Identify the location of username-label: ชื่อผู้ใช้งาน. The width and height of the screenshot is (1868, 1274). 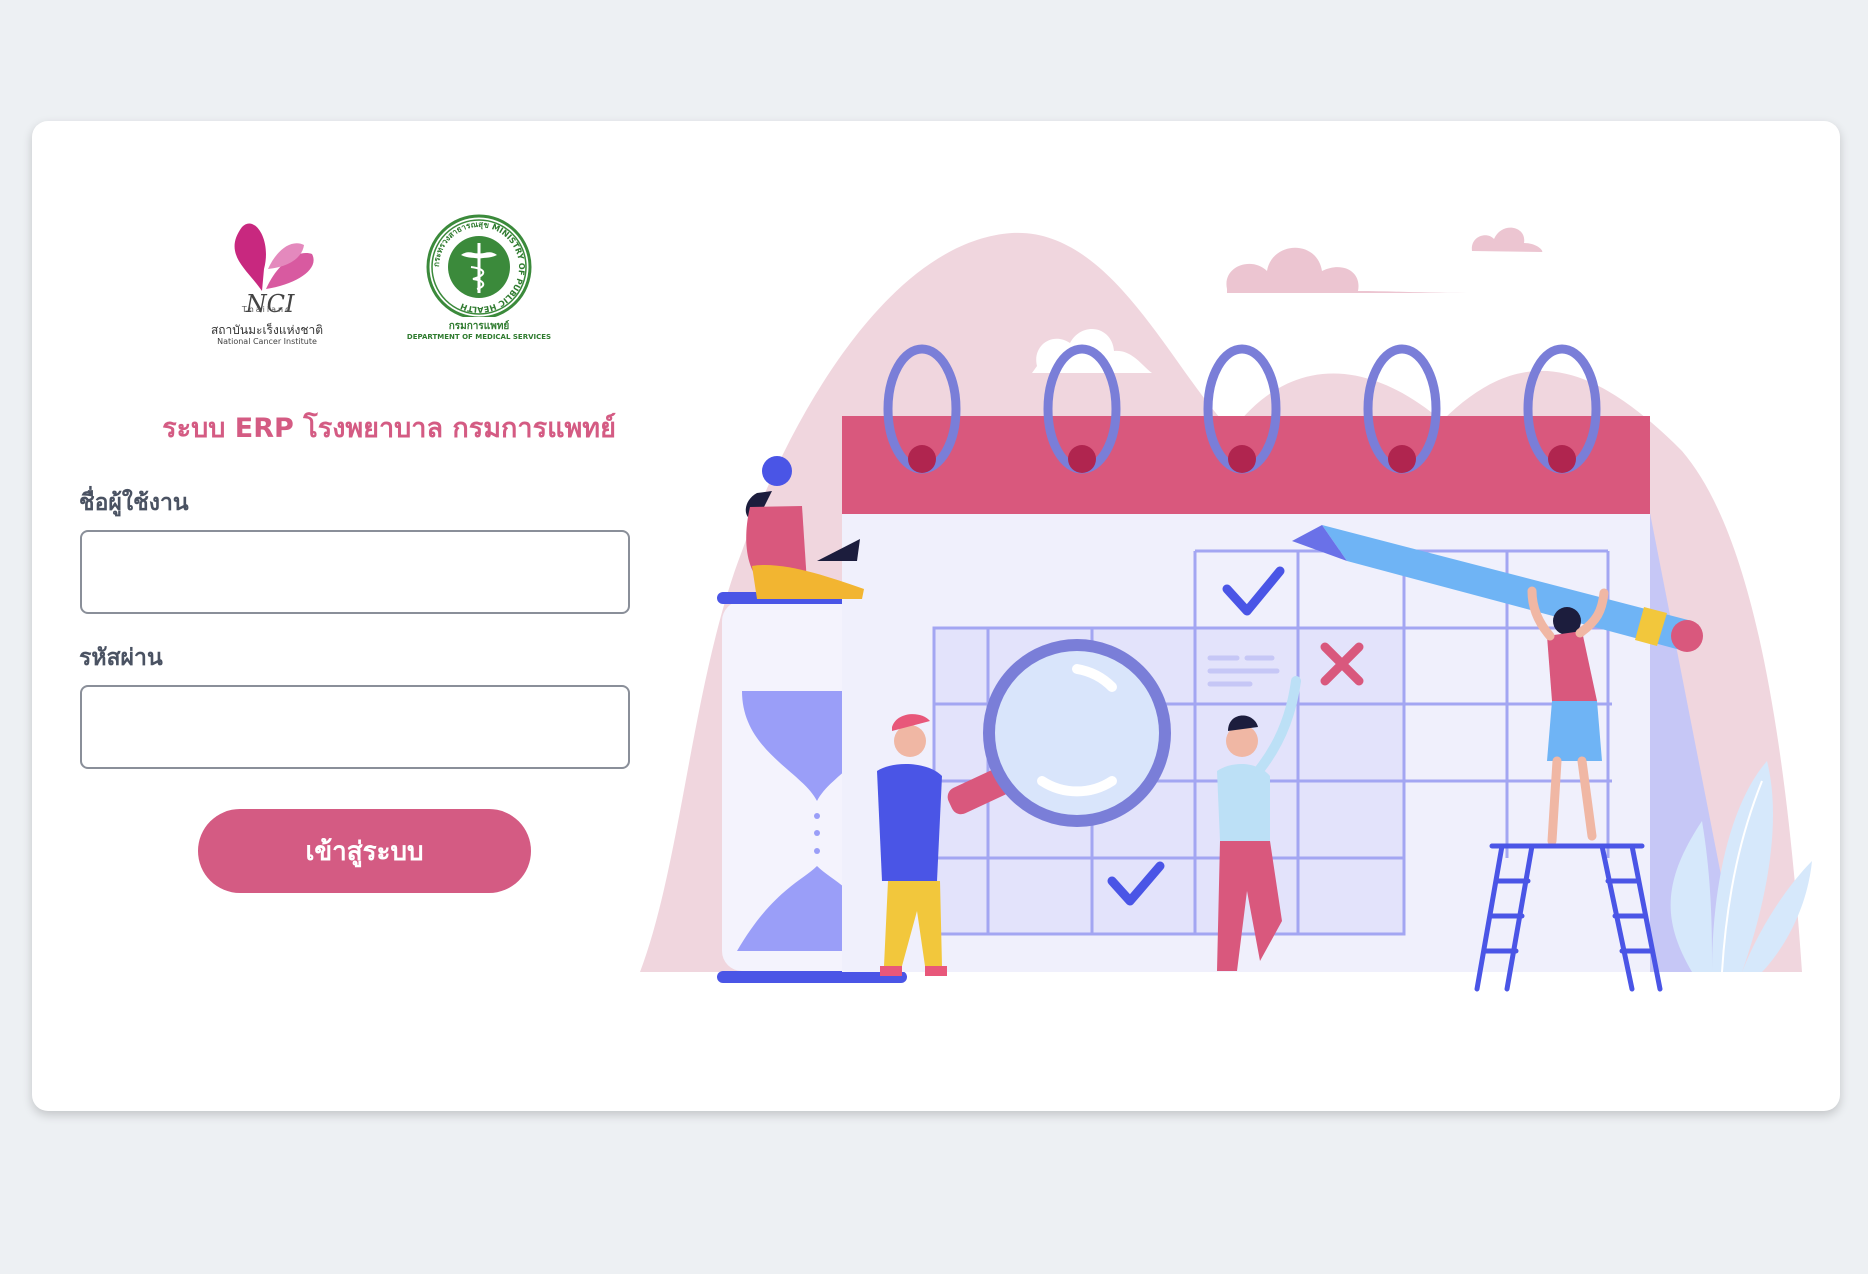
(134, 503).